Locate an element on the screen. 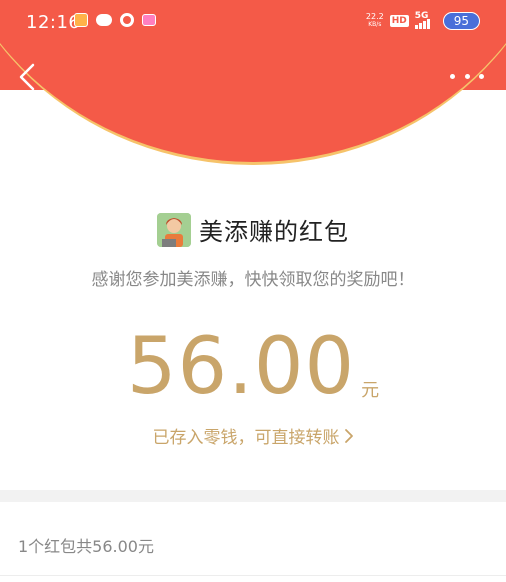 The image size is (506, 582). sender-row: 美添赚的红包 is located at coordinates (253, 229).